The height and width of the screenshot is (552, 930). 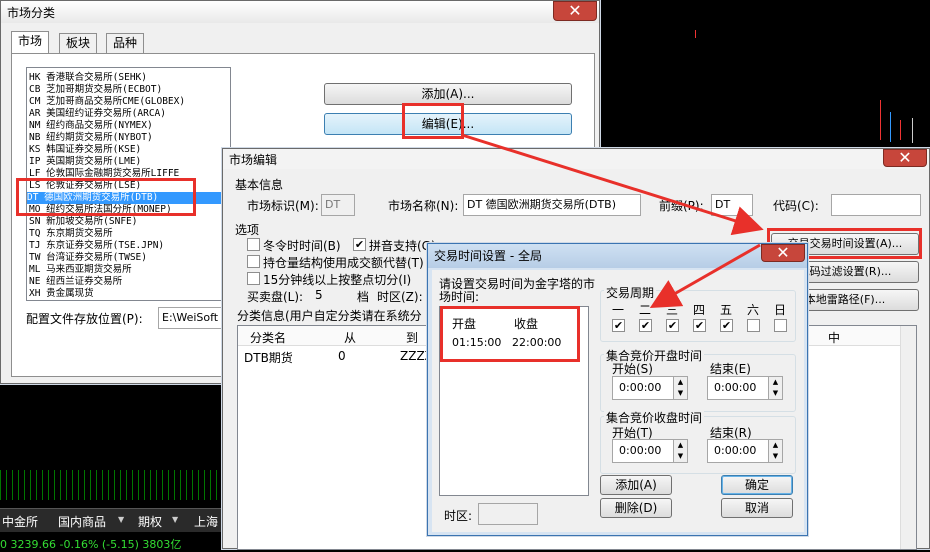 I want to click on annotation-arrows, so click(x=612, y=220).